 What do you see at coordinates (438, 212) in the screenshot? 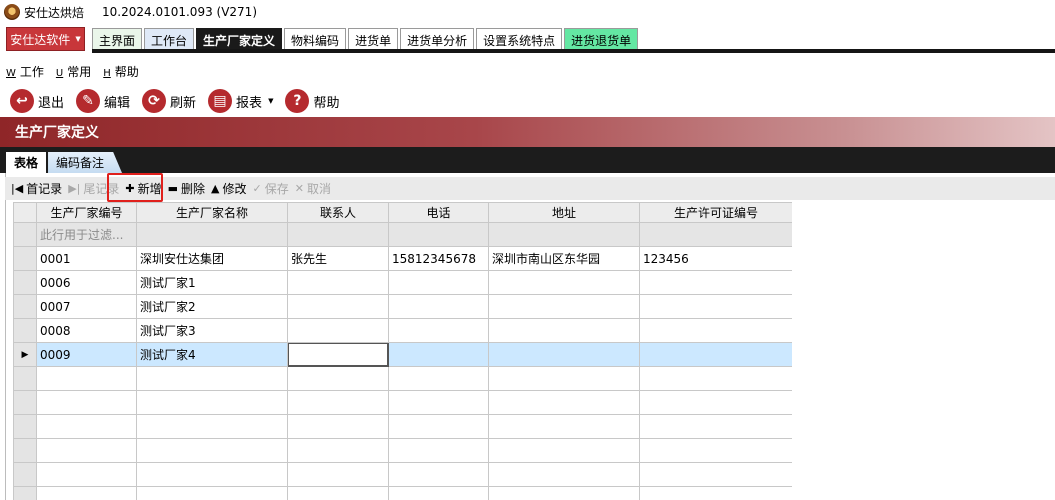
I see `column-header: 电话` at bounding box center [438, 212].